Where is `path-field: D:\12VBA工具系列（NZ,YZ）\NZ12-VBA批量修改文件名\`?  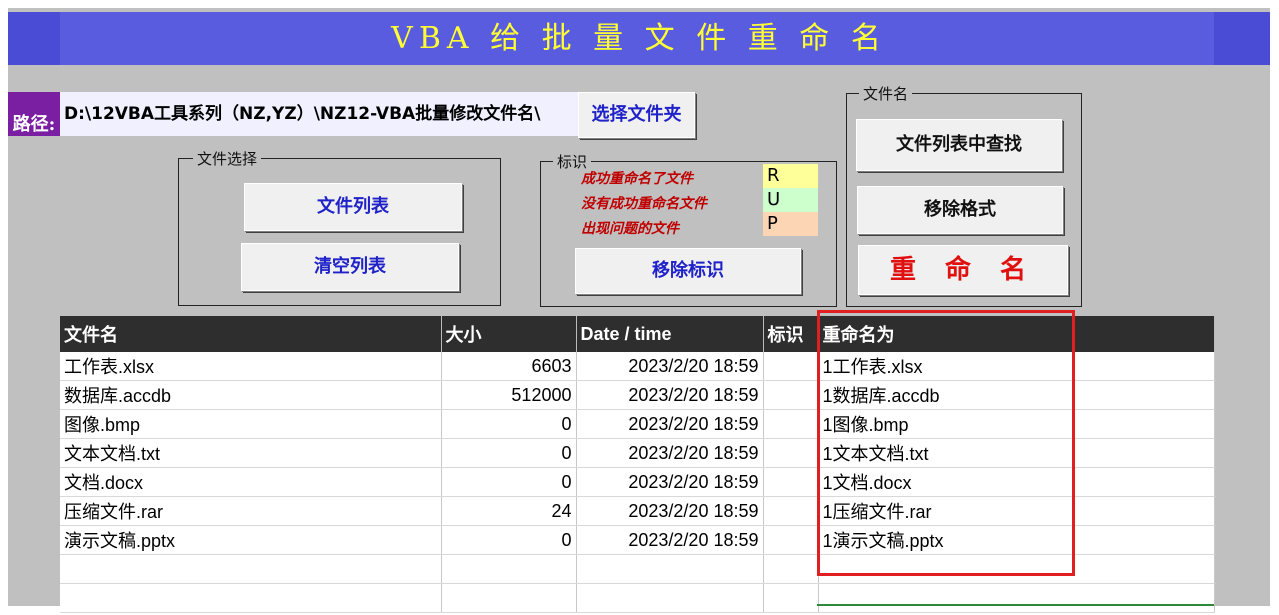 path-field: D:\12VBA工具系列（NZ,YZ）\NZ12-VBA批量修改文件名\ is located at coordinates (319, 114).